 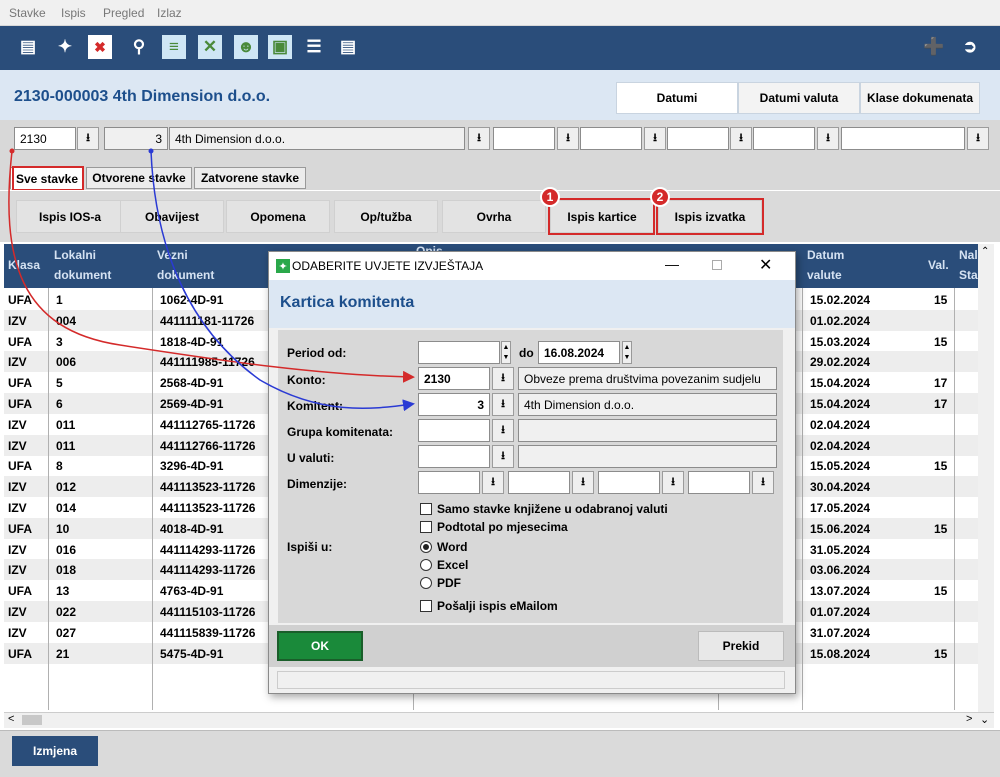 What do you see at coordinates (934, 47) in the screenshot?
I see `split-icon: ➕` at bounding box center [934, 47].